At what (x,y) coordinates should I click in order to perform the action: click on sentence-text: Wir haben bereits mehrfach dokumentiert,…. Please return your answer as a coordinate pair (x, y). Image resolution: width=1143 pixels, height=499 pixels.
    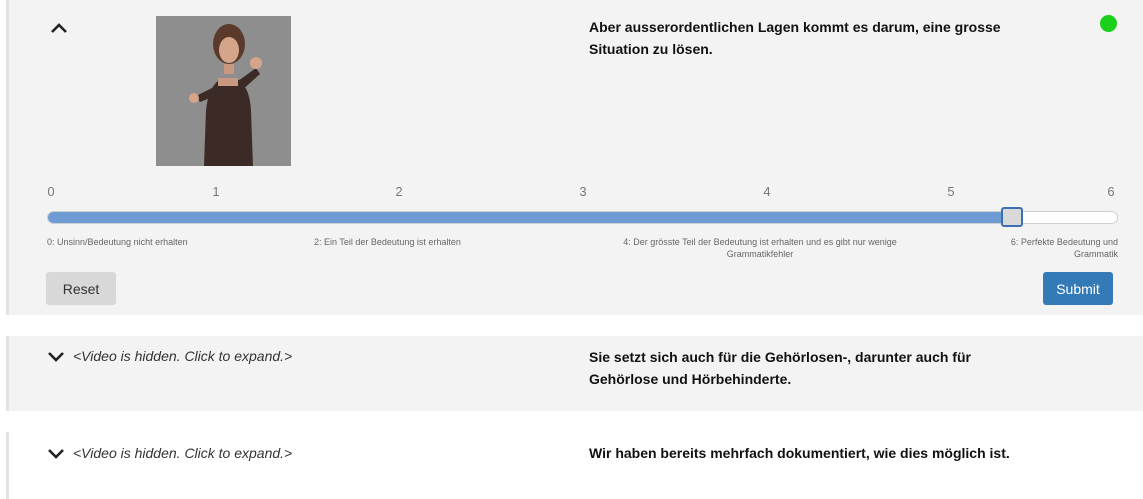
    Looking at the image, I should click on (799, 453).